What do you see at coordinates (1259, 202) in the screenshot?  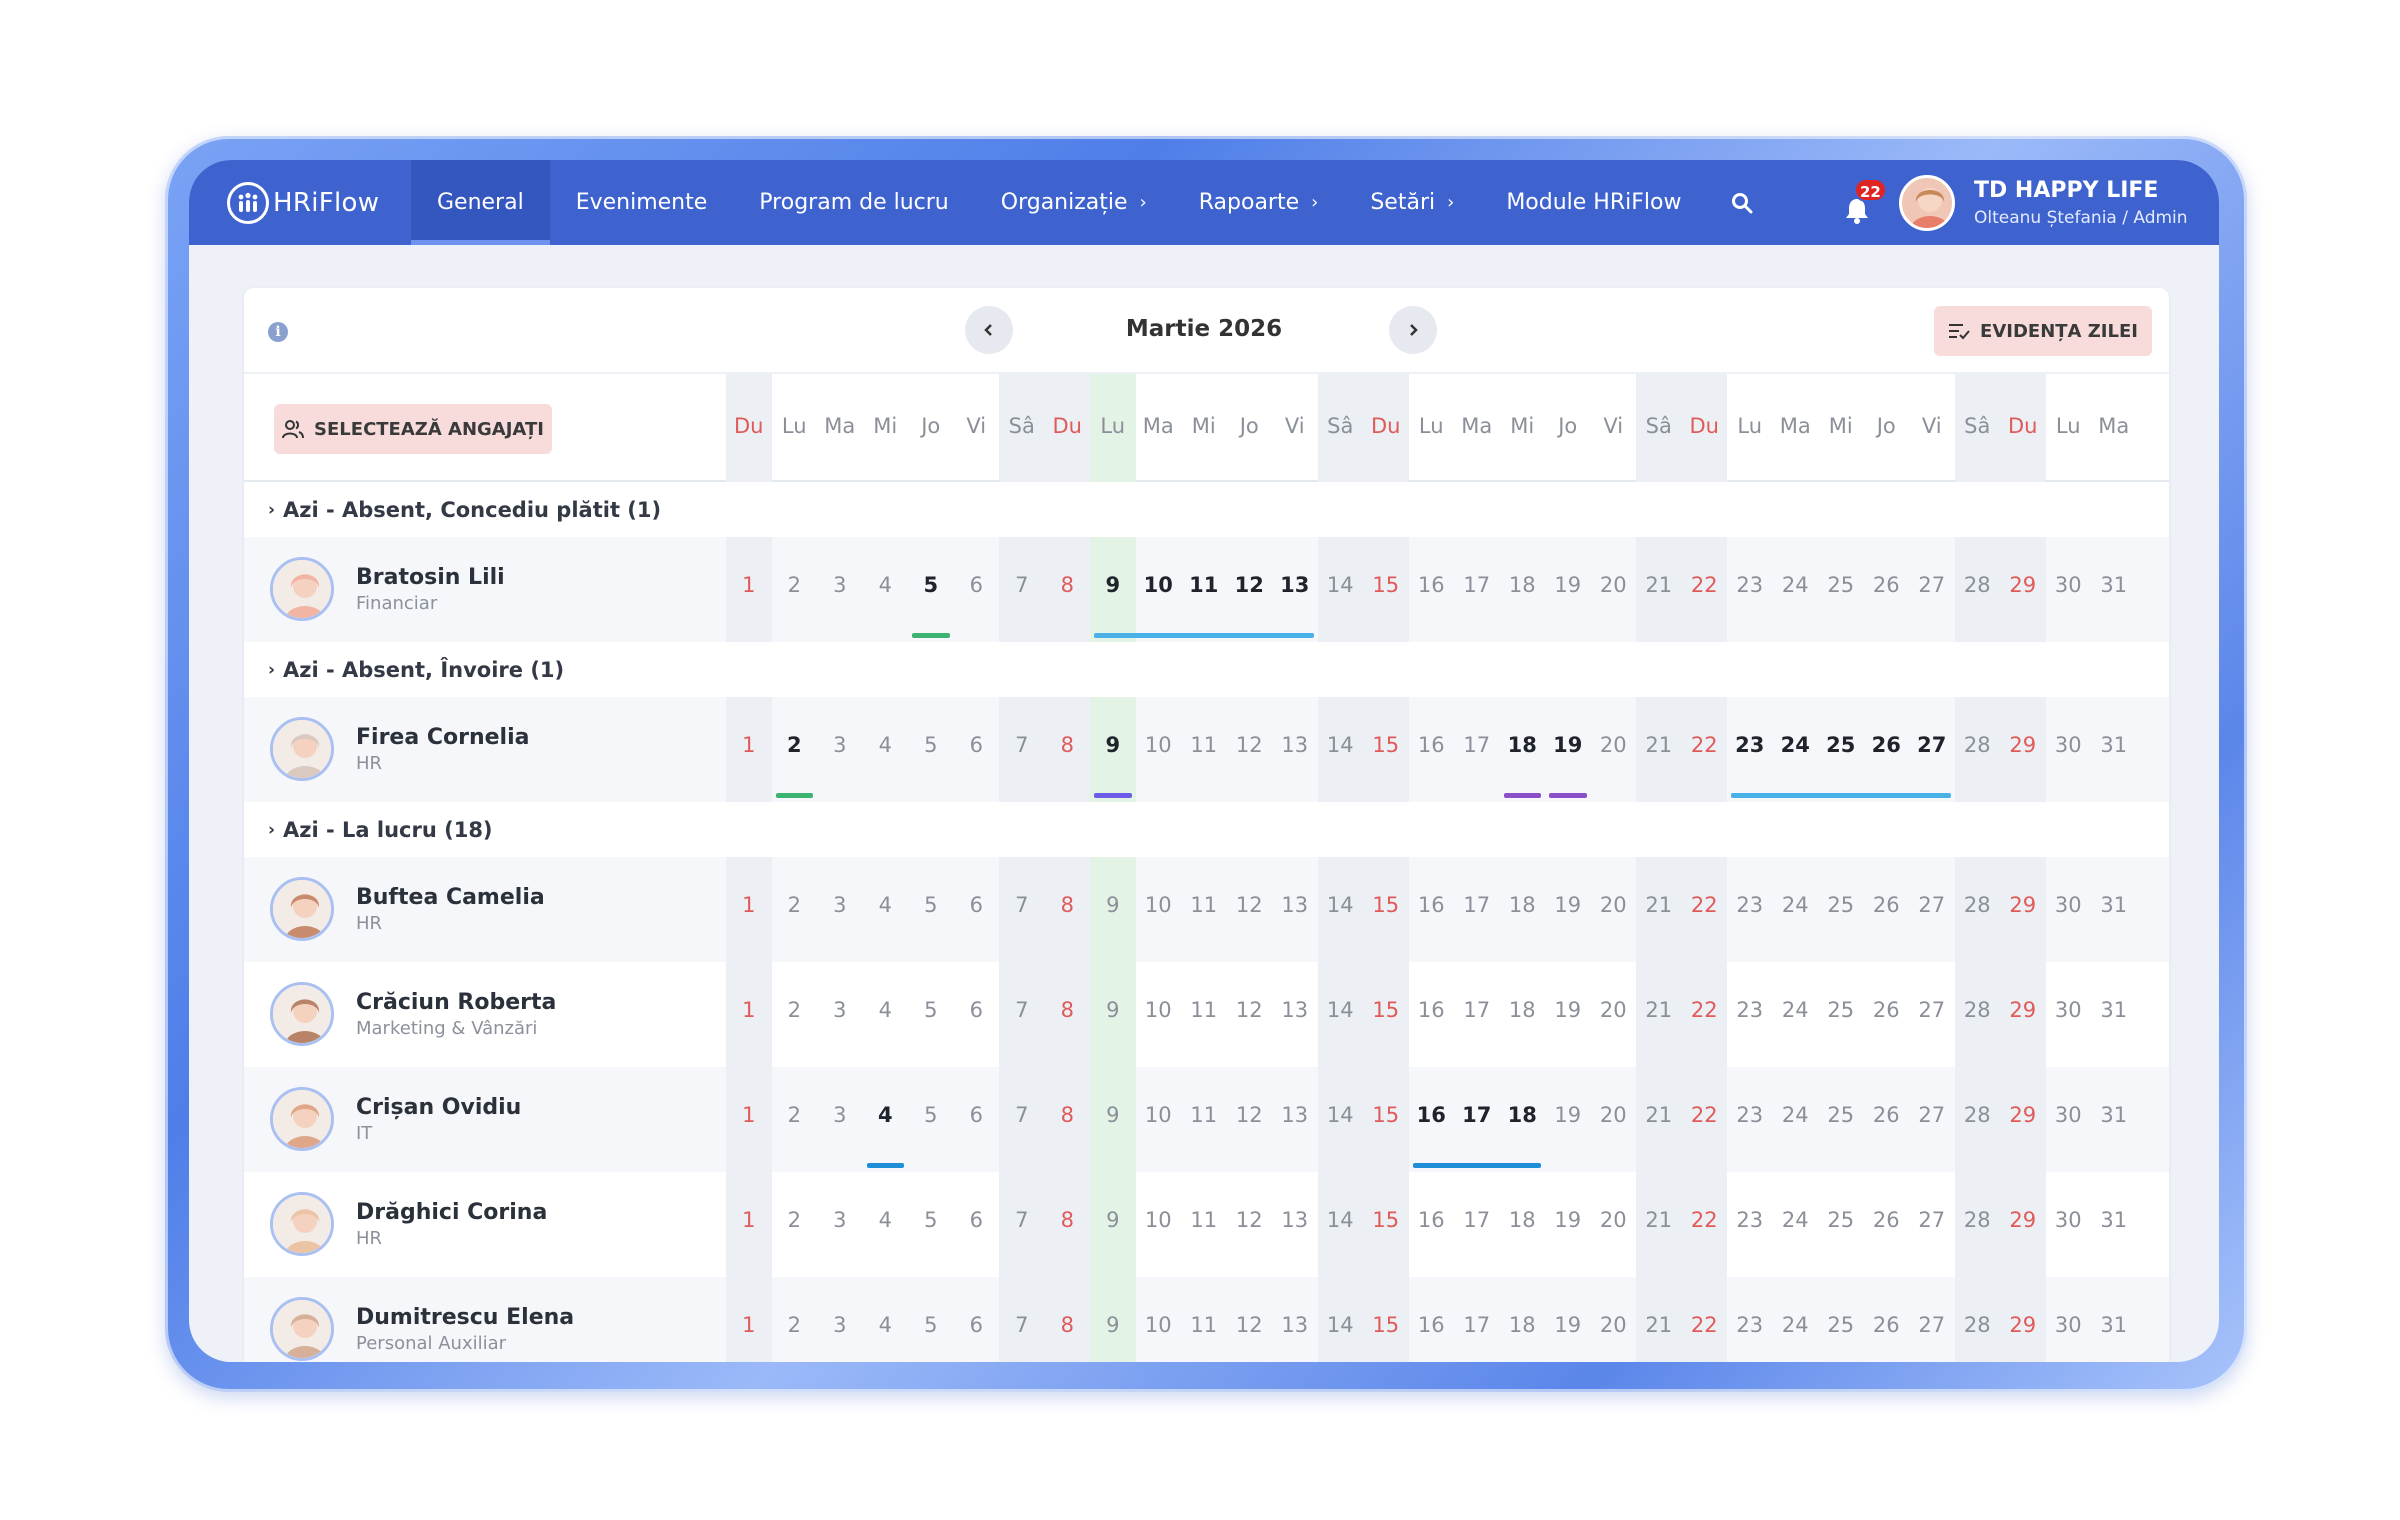 I see `nav-item-4: Rapoarte ›` at bounding box center [1259, 202].